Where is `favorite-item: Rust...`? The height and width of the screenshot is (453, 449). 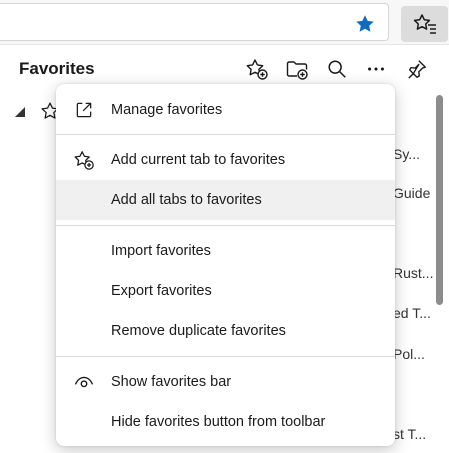 favorite-item: Rust... is located at coordinates (413, 273).